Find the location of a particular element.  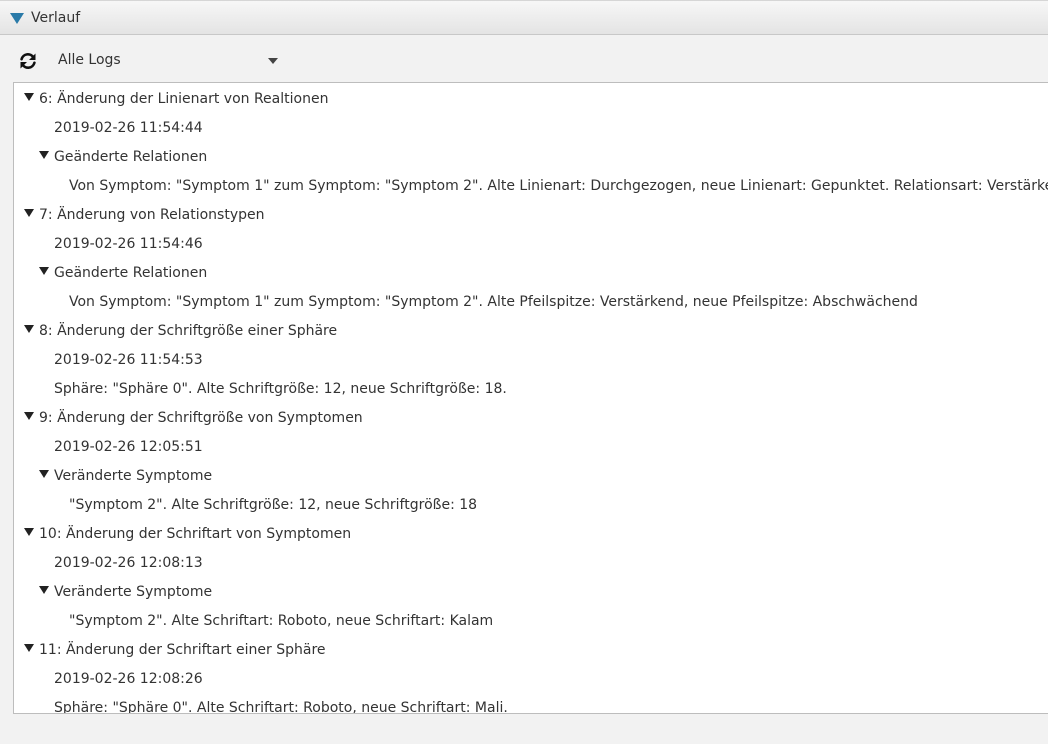

bottom-bar is located at coordinates (524, 729).